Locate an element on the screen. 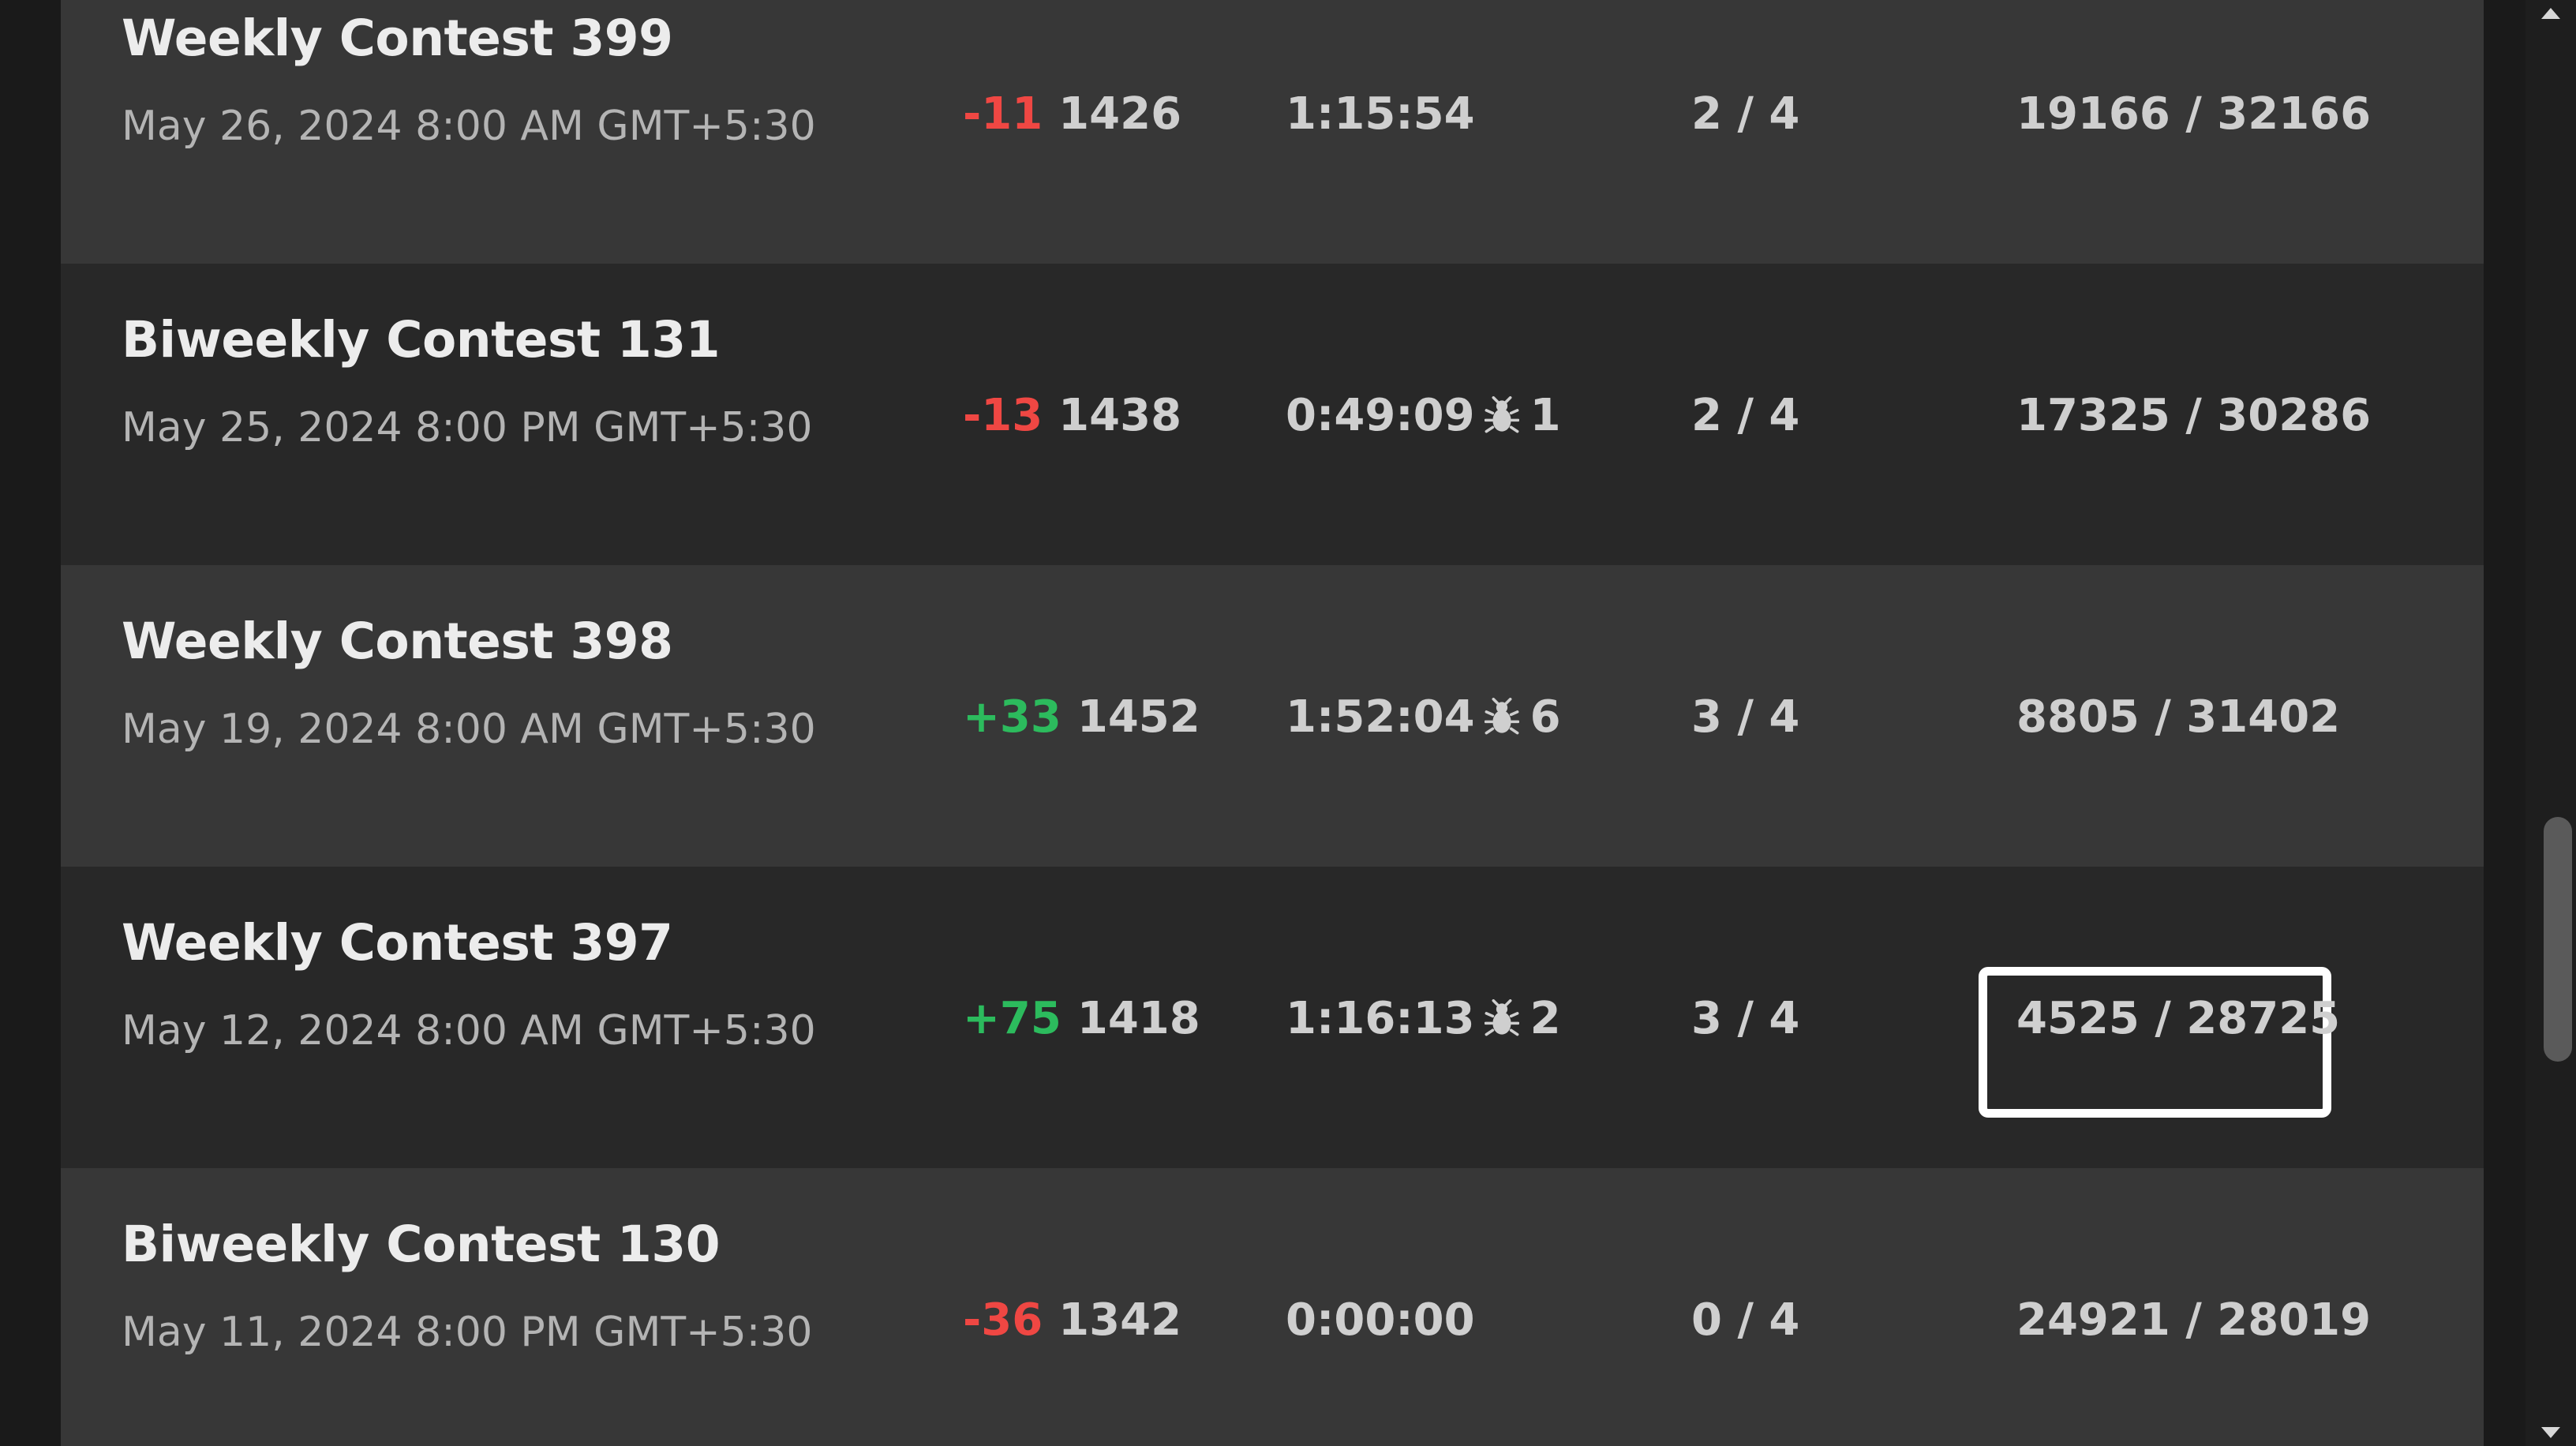  contest-date: May 12, 2024 8:00 AM GMT+5:30 is located at coordinates (469, 1031).